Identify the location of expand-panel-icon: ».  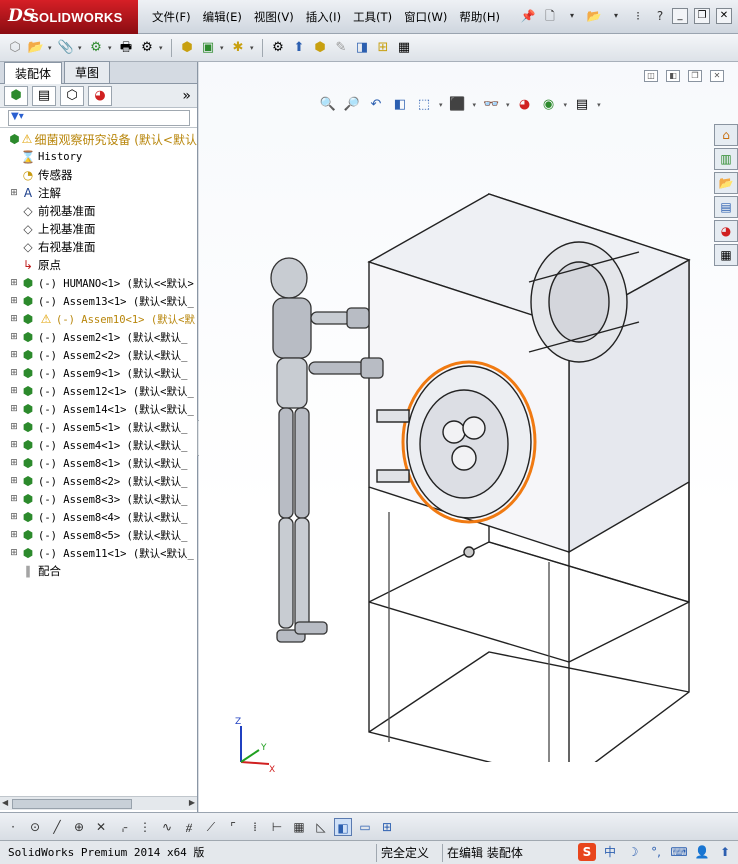
(186, 96).